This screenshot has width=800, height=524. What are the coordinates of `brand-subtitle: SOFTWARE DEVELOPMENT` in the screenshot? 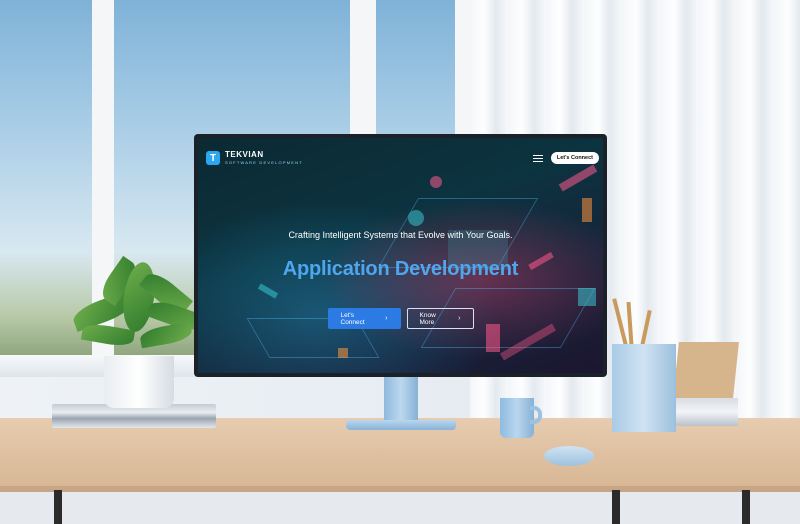 It's located at (264, 162).